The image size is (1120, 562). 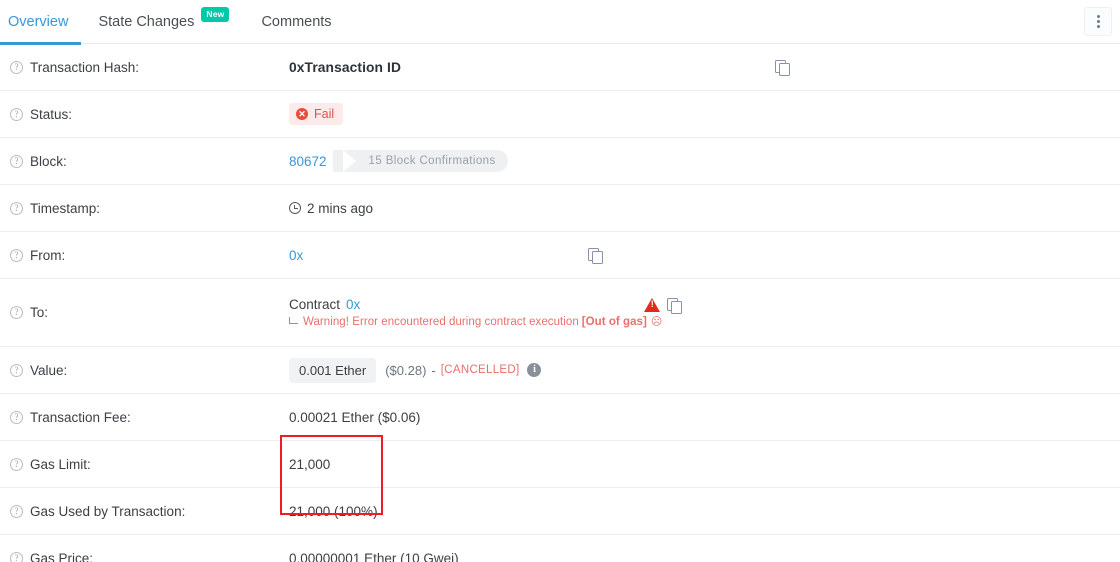 What do you see at coordinates (704, 417) in the screenshot?
I see `value-transaction-fee: 0.00021 Ether ($0.06)` at bounding box center [704, 417].